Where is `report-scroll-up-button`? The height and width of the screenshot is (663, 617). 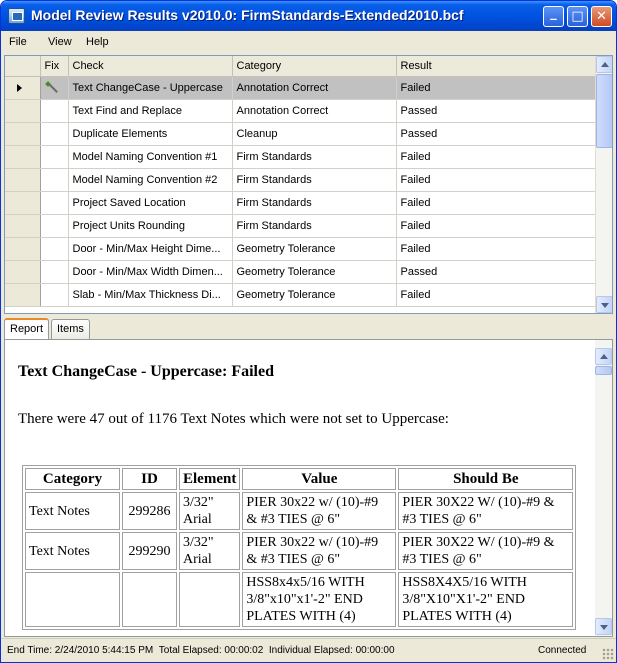
report-scroll-up-button is located at coordinates (603, 356).